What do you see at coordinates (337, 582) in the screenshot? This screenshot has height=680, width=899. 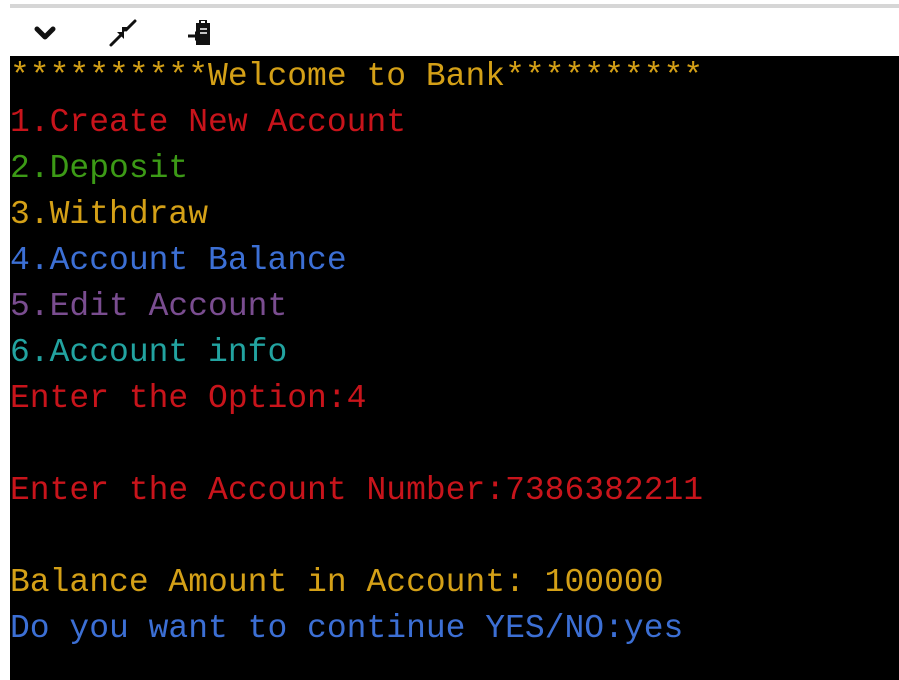 I see `balance-amount-output: Balance Amount in Account: 100000` at bounding box center [337, 582].